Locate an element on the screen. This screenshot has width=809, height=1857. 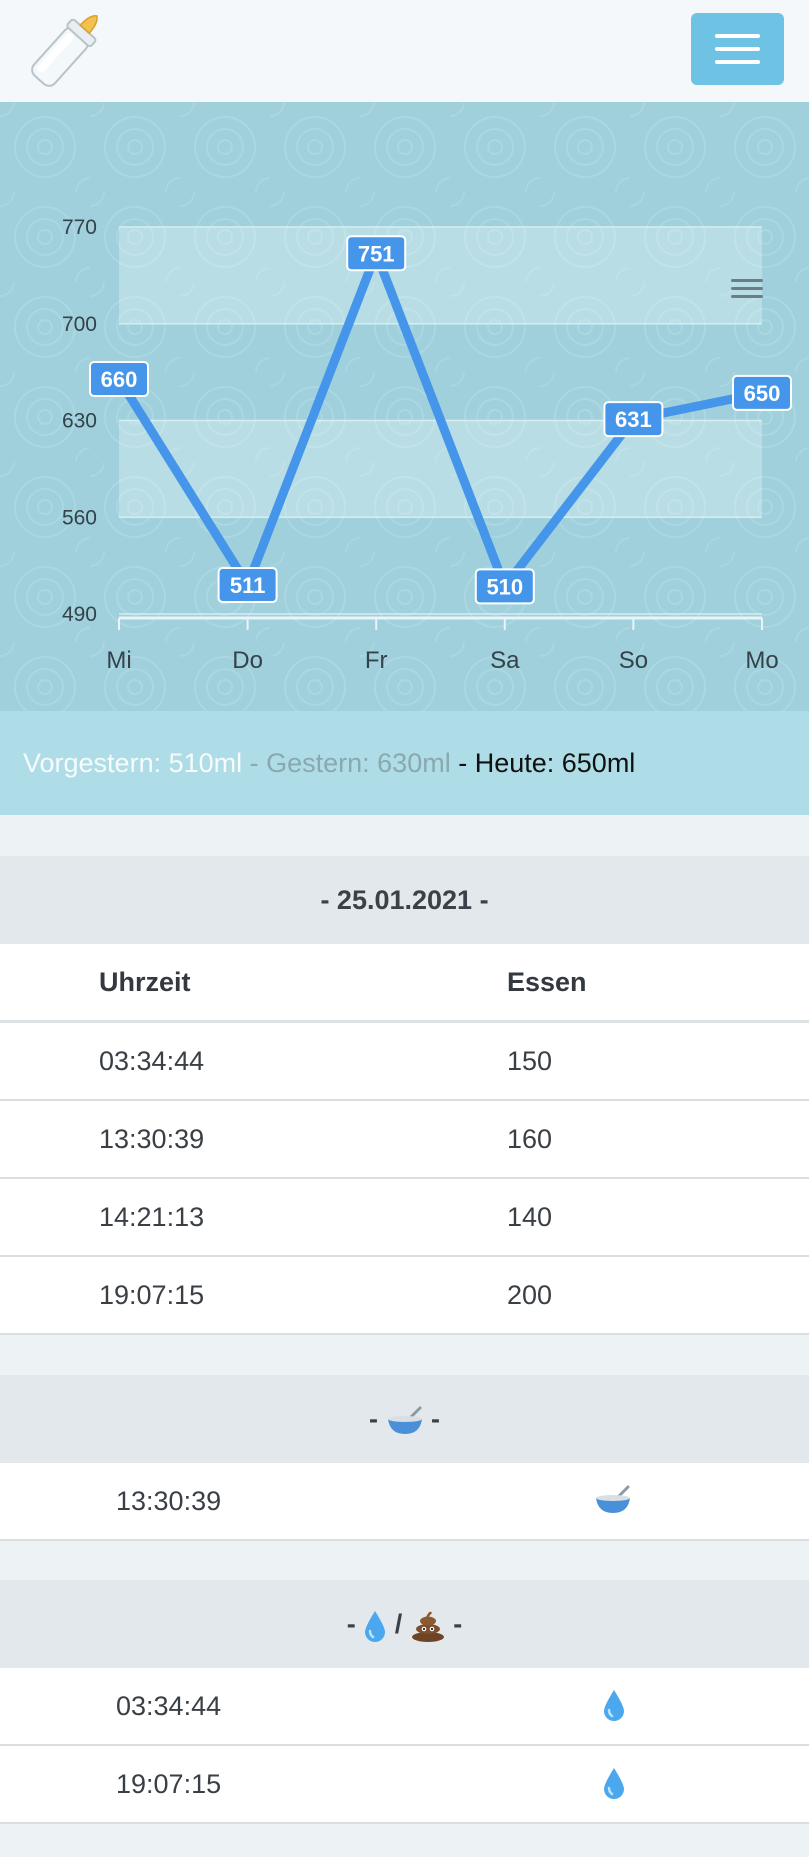
row-amount: 160 is located at coordinates (530, 1139).